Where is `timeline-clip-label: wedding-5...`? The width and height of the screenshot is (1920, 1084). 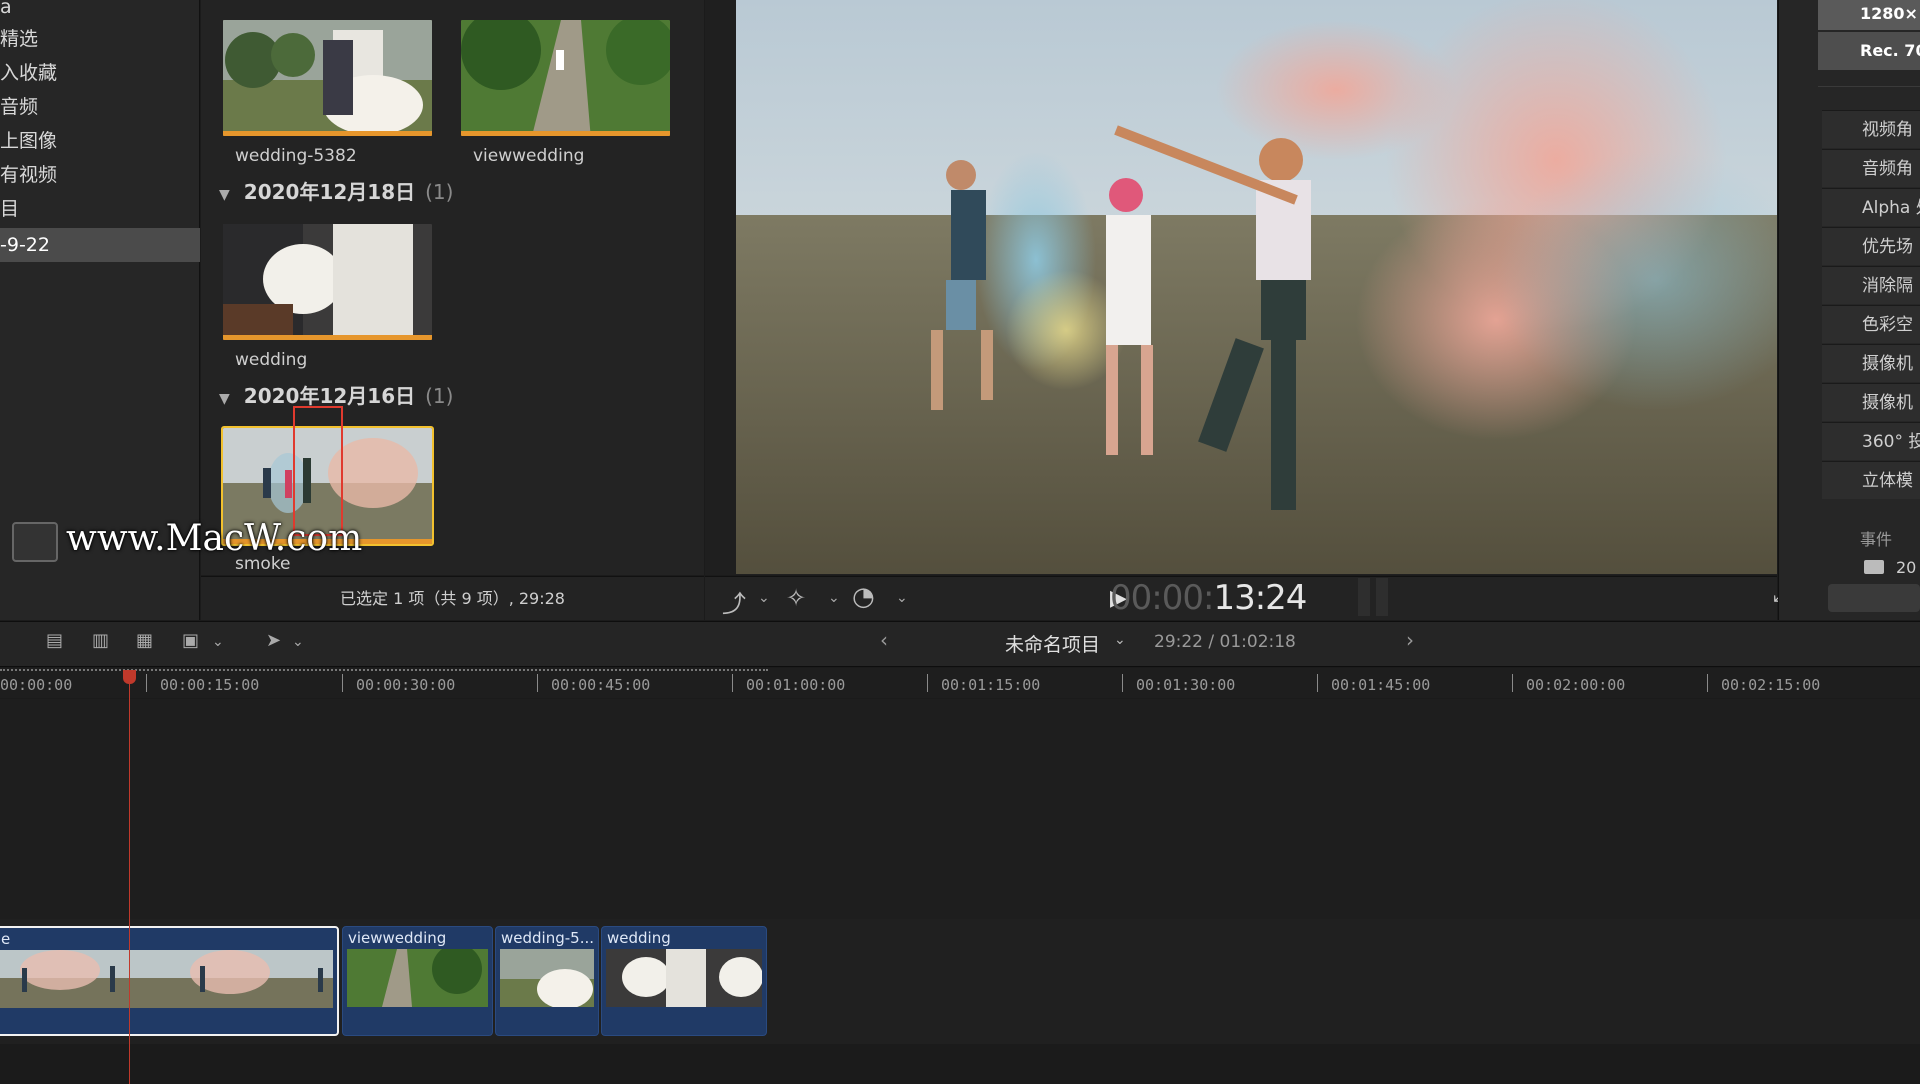
timeline-clip-label: wedding-5... is located at coordinates (547, 938).